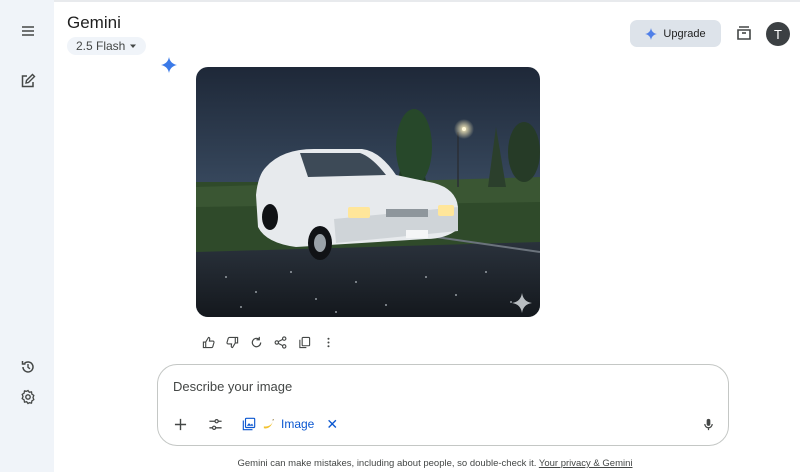  What do you see at coordinates (708, 424) in the screenshot?
I see `mic-icon` at bounding box center [708, 424].